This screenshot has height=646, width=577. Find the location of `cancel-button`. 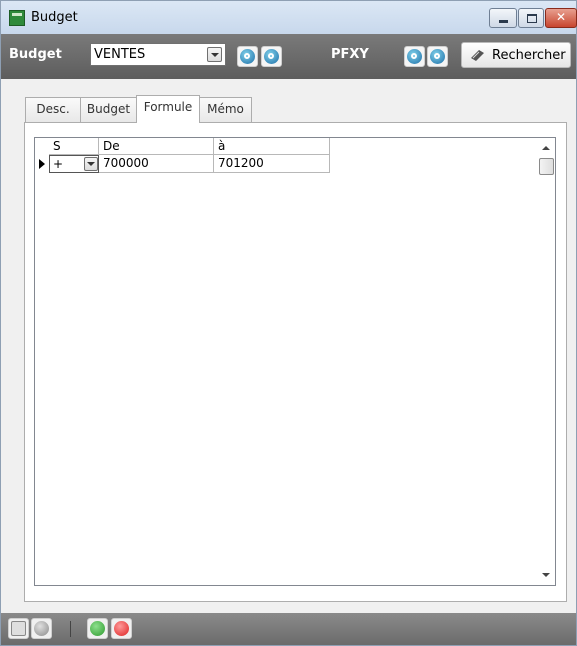

cancel-button is located at coordinates (121, 628).